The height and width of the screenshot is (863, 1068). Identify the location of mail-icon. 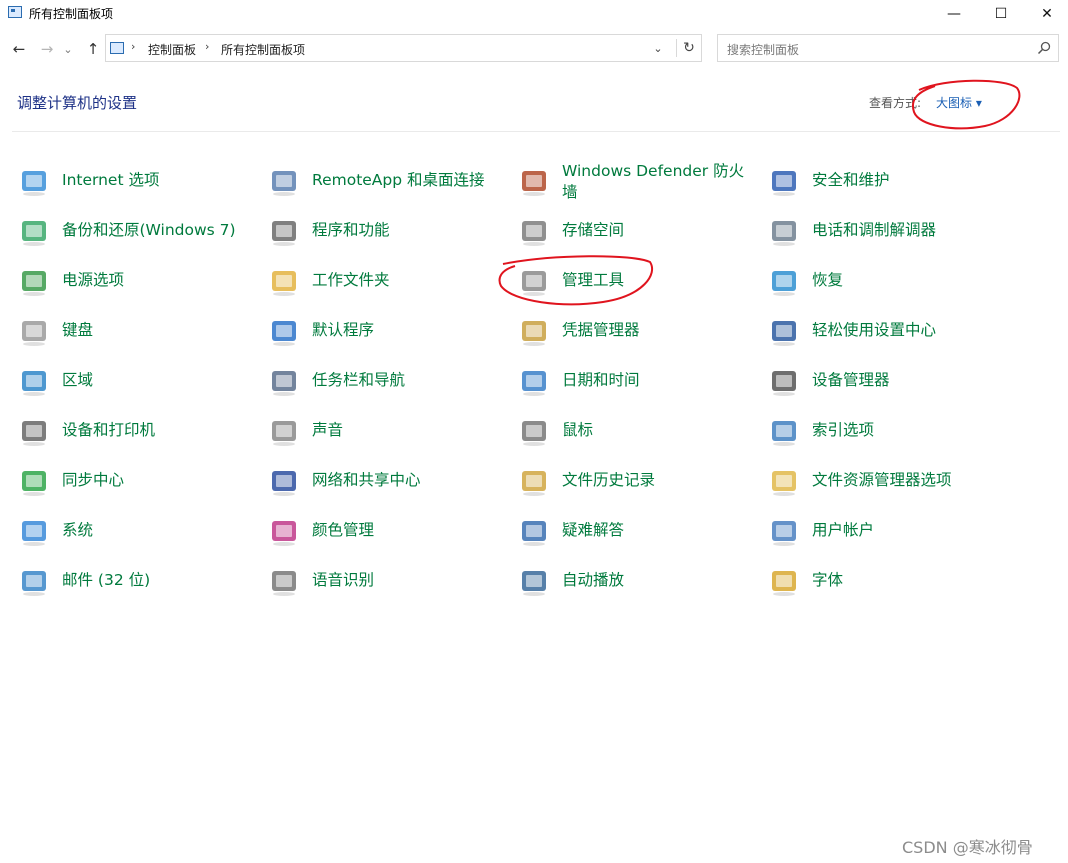
(34, 583).